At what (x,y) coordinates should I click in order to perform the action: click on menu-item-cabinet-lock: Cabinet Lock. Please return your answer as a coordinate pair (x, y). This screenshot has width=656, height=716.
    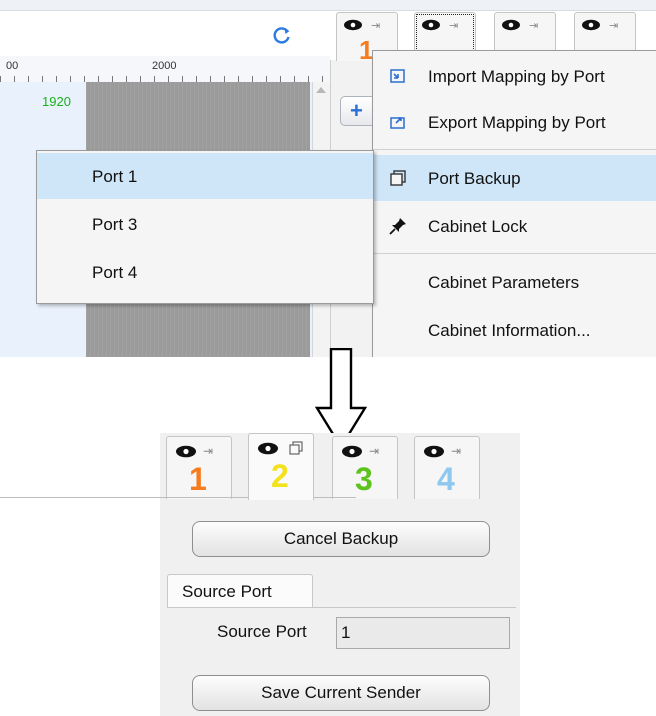
    Looking at the image, I should click on (514, 226).